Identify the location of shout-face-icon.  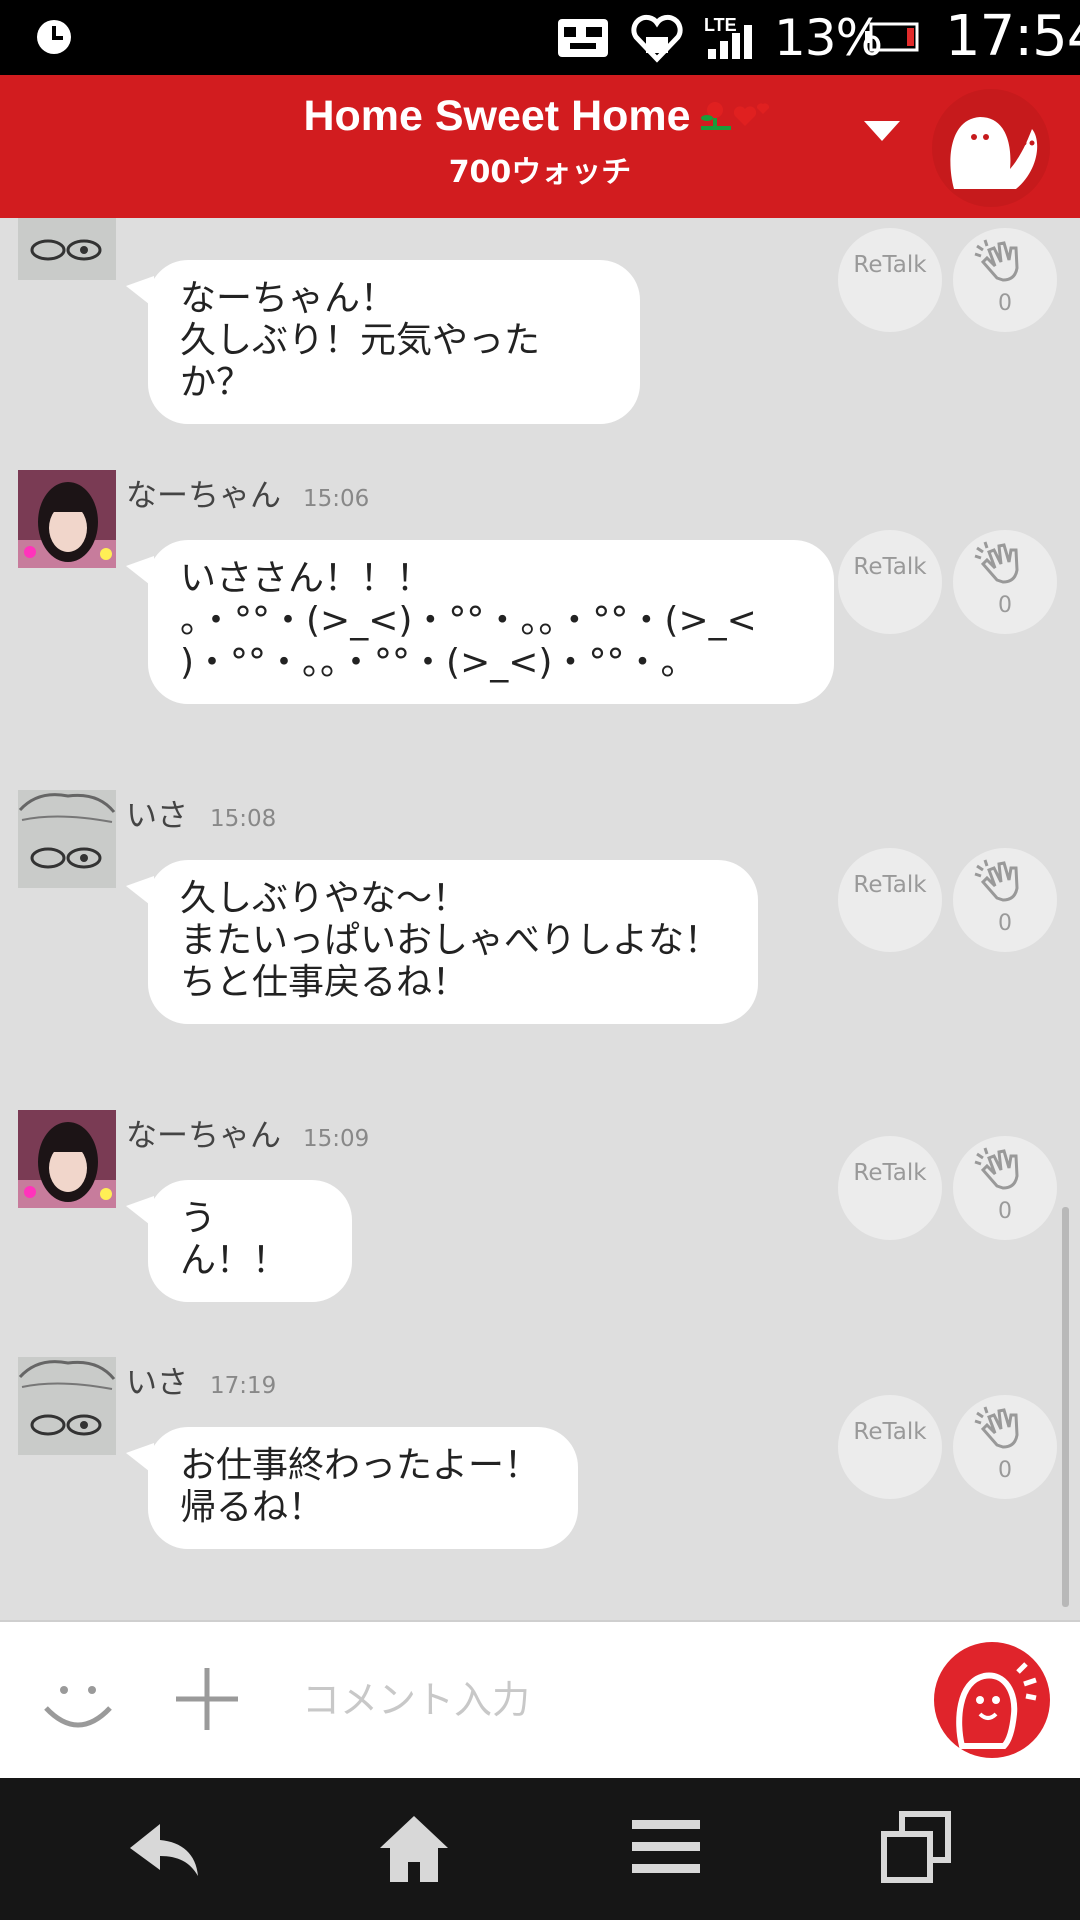
(996, 1705).